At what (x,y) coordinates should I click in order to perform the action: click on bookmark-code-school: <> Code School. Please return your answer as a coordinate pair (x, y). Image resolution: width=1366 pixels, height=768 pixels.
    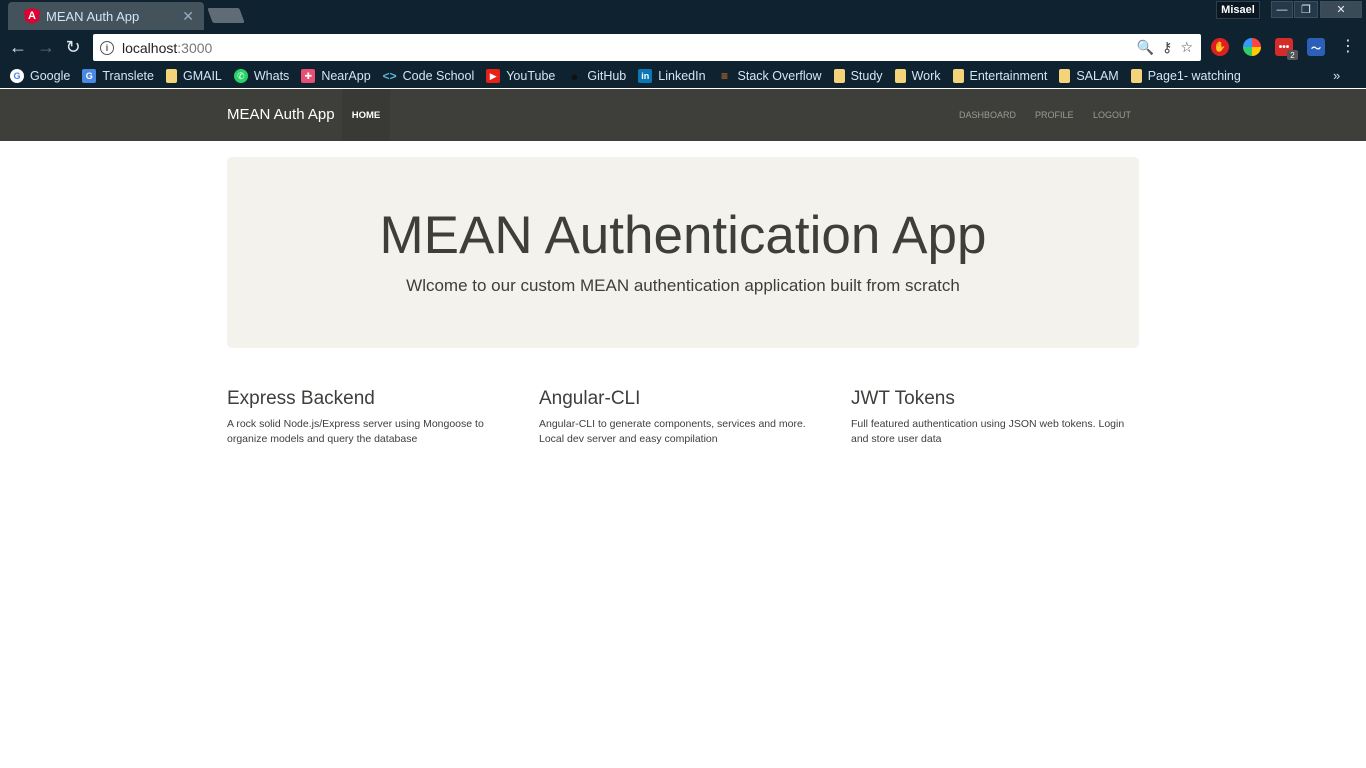
    Looking at the image, I should click on (429, 76).